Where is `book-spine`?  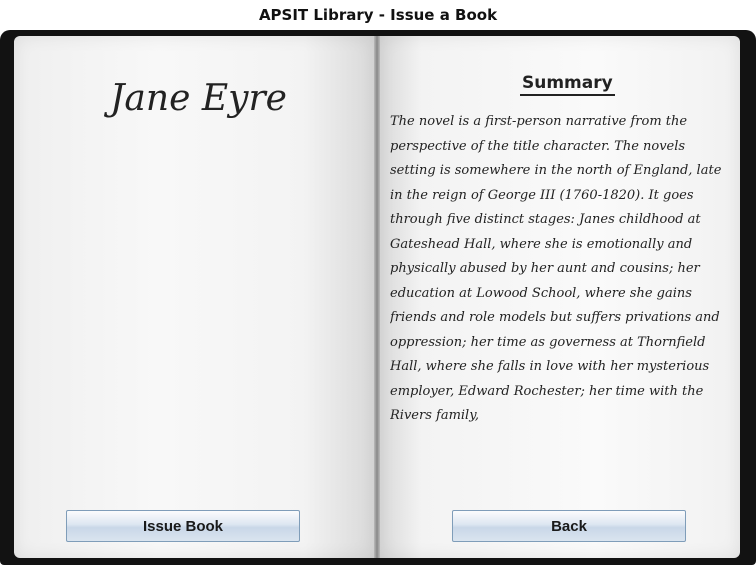 book-spine is located at coordinates (377, 297).